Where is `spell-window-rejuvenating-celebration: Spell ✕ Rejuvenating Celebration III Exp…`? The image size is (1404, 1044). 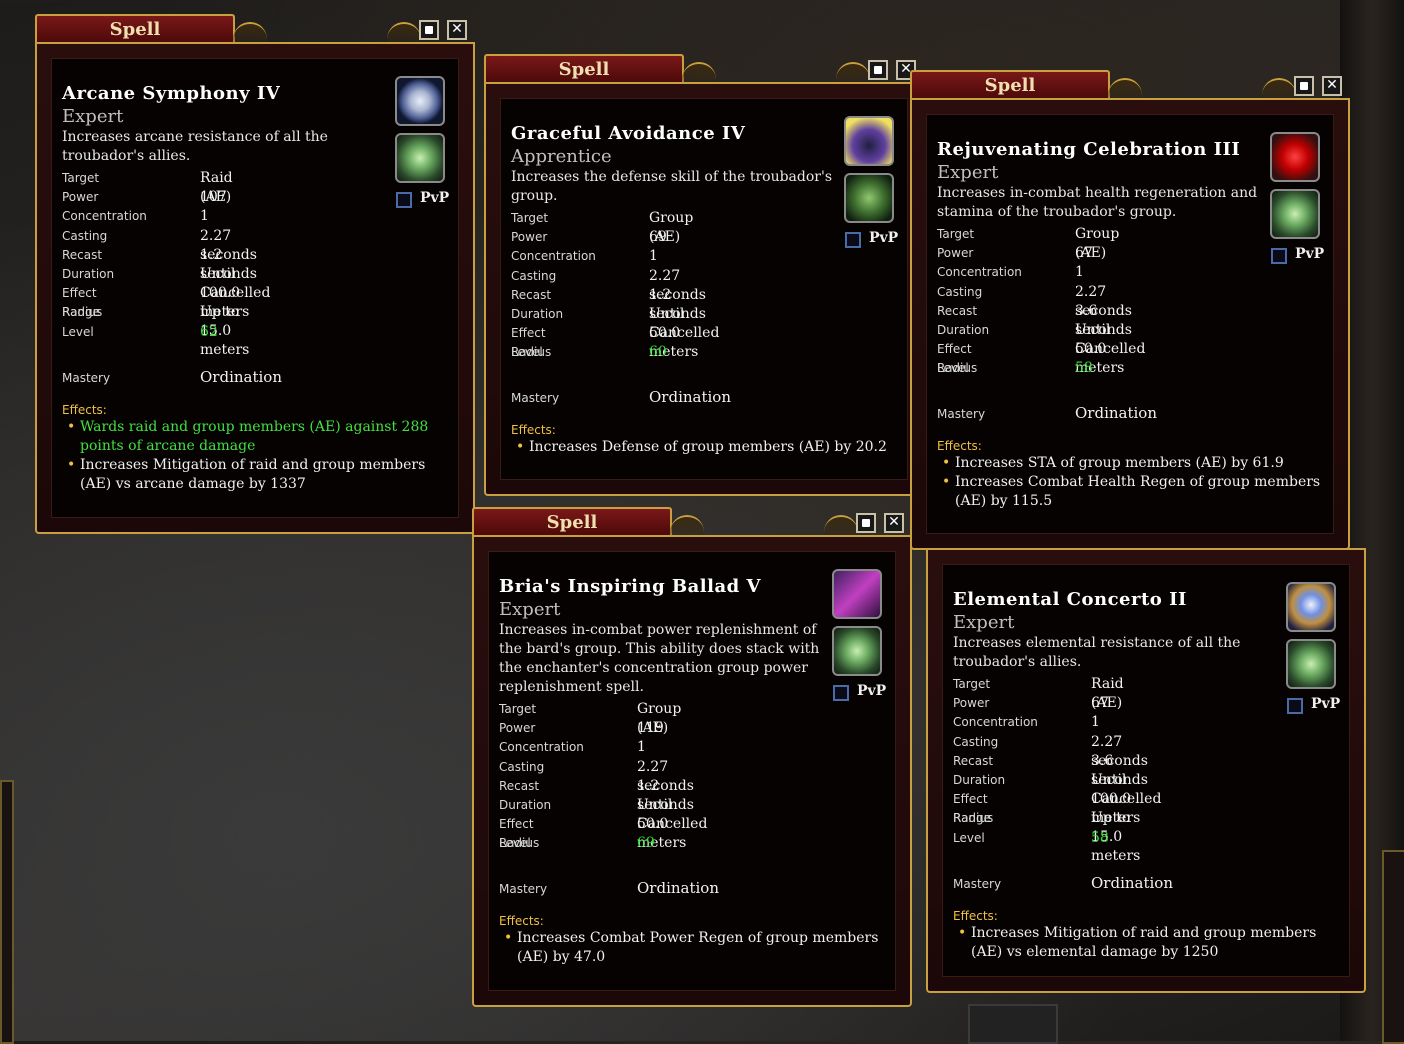 spell-window-rejuvenating-celebration: Spell ✕ Rejuvenating Celebration III Exp… is located at coordinates (1130, 310).